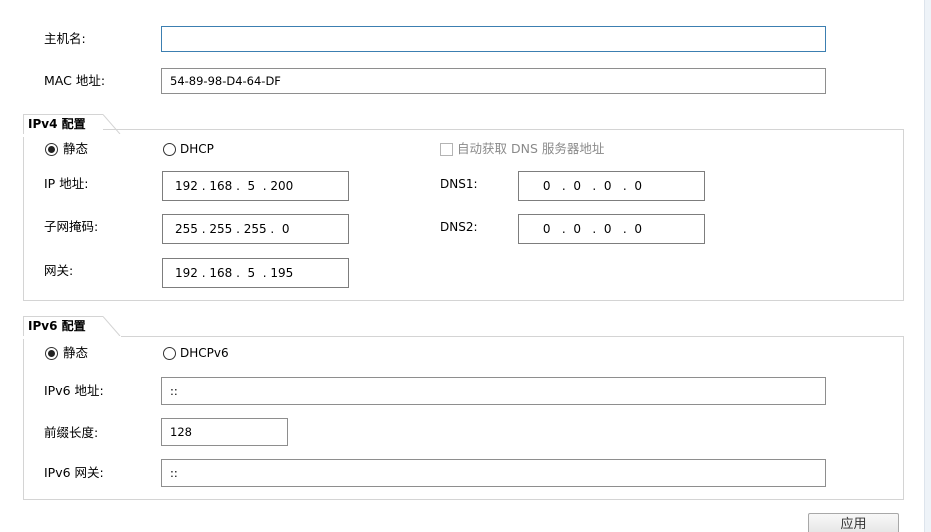 This screenshot has height=532, width=931. Describe the element at coordinates (76, 352) in the screenshot. I see `ipv6-static-label: 静态` at that location.